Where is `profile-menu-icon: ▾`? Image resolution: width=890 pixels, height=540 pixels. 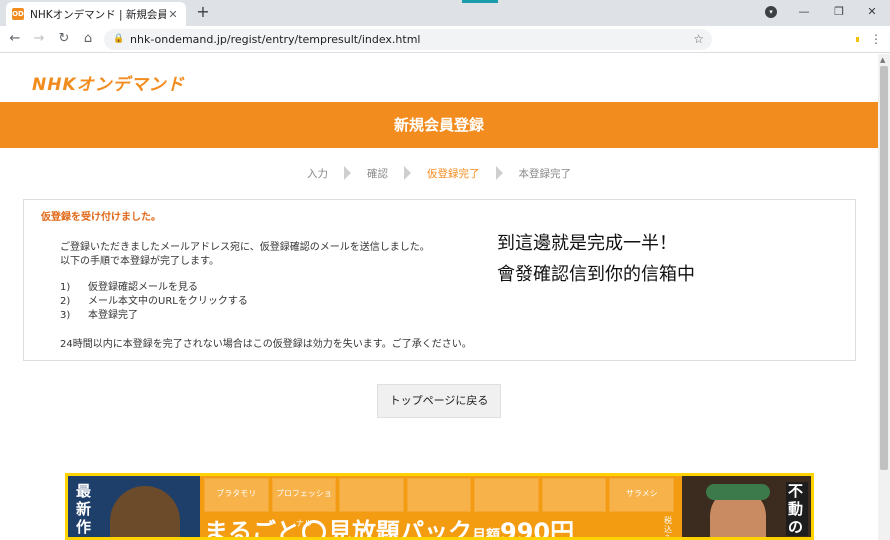
profile-menu-icon: ▾ is located at coordinates (771, 12).